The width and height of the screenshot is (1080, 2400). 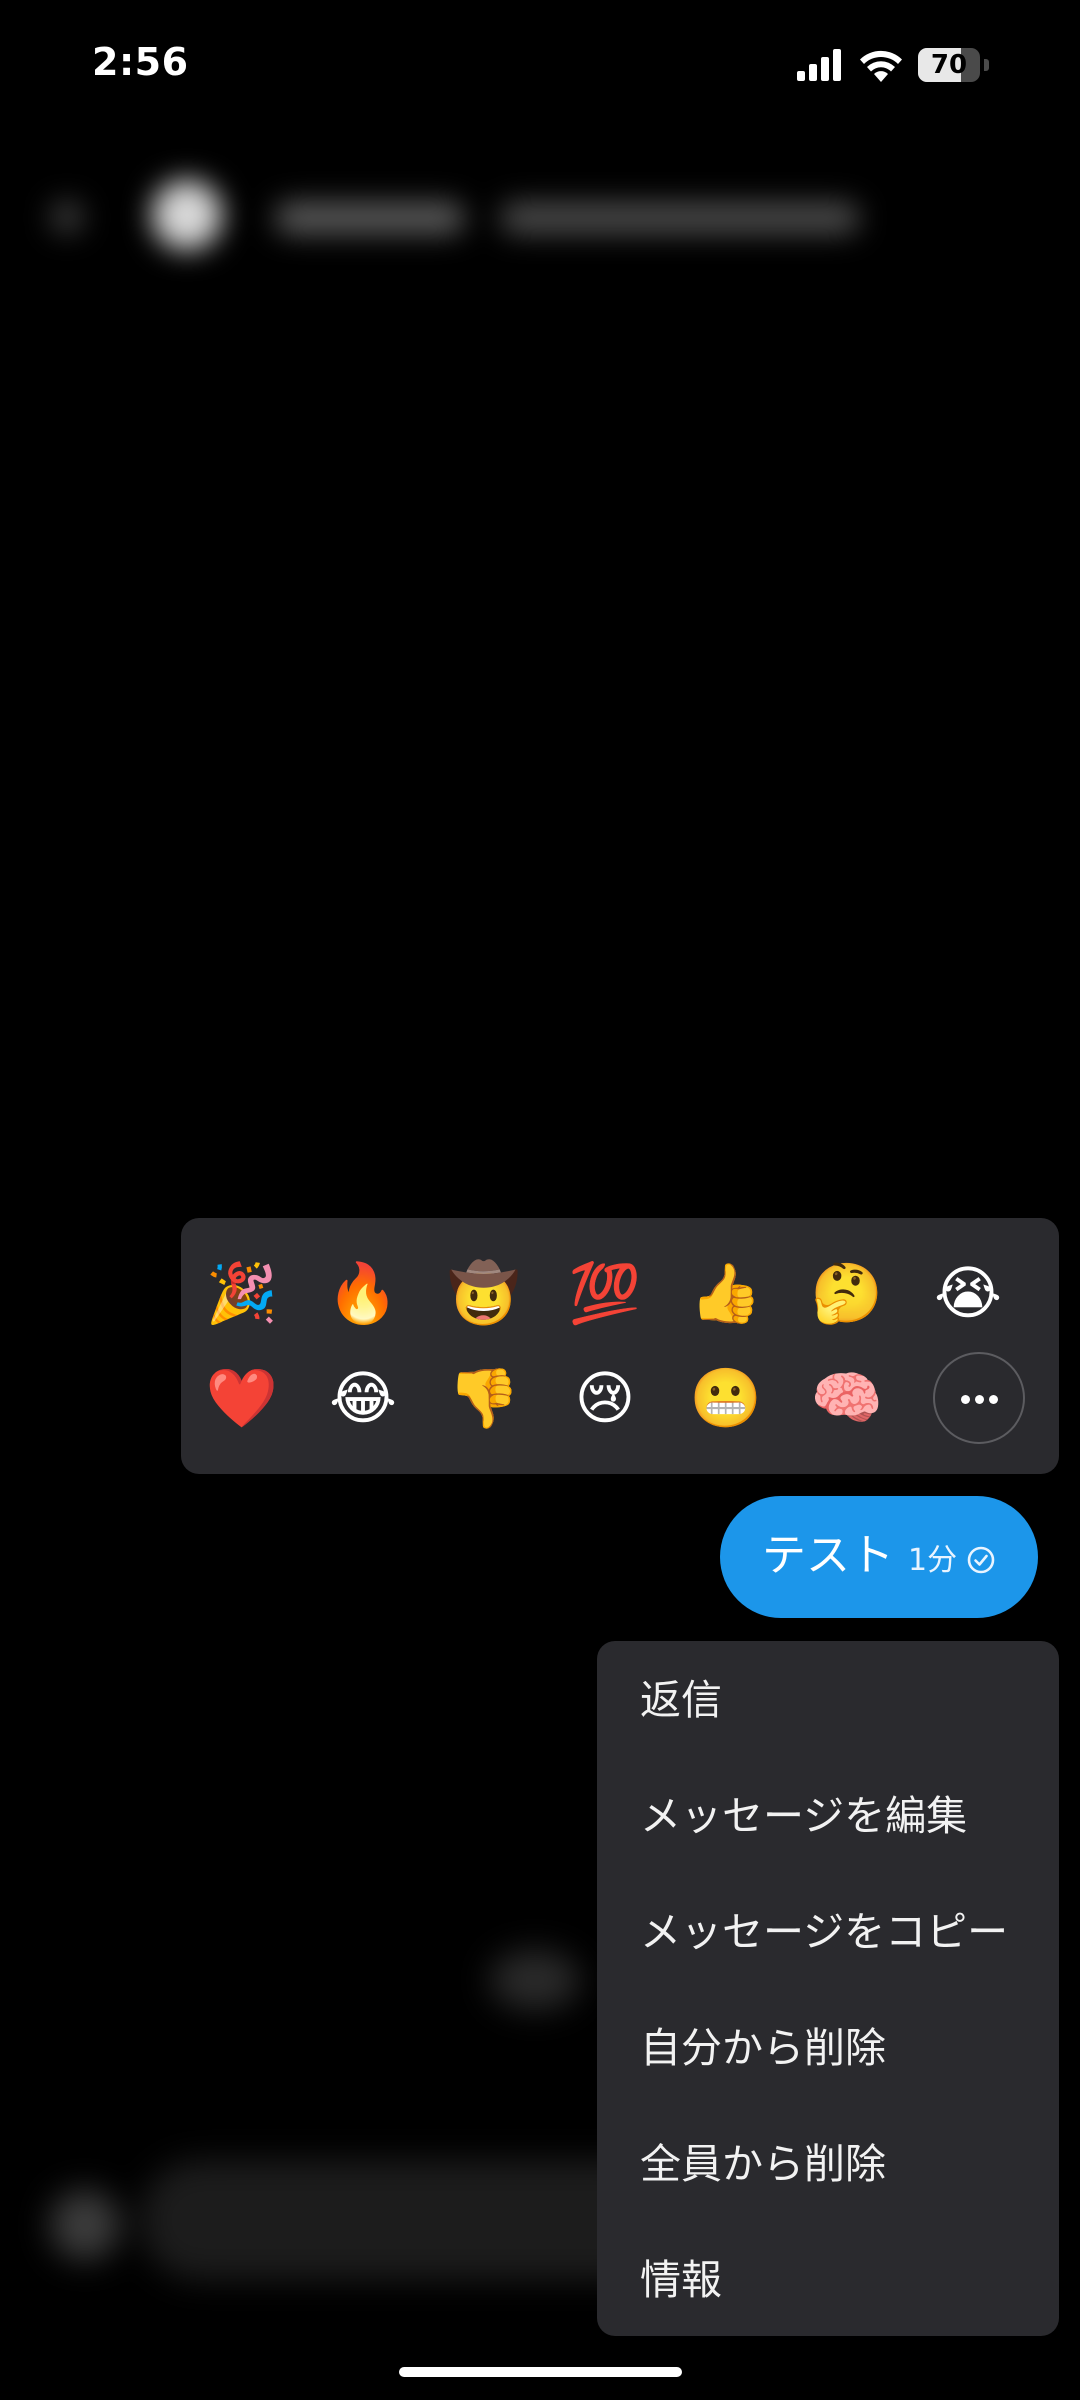 I want to click on menu-item-label: 情報, so click(x=681, y=2280).